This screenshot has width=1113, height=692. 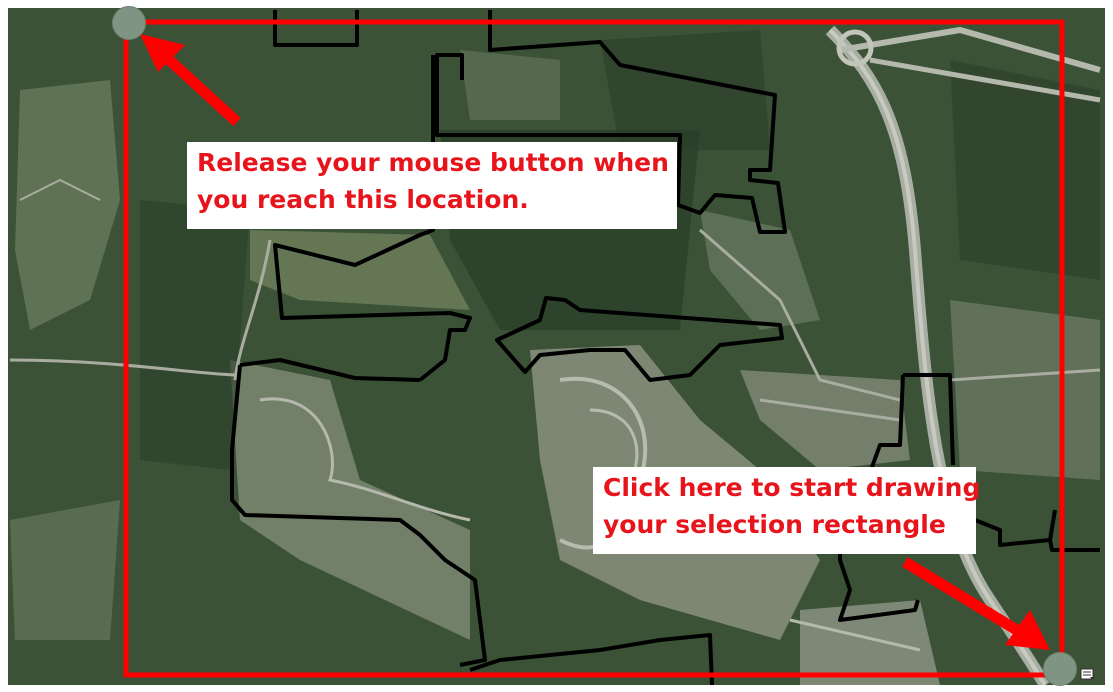 I want to click on start-instruction-line-1: Click here to start drawing, so click(x=792, y=487).